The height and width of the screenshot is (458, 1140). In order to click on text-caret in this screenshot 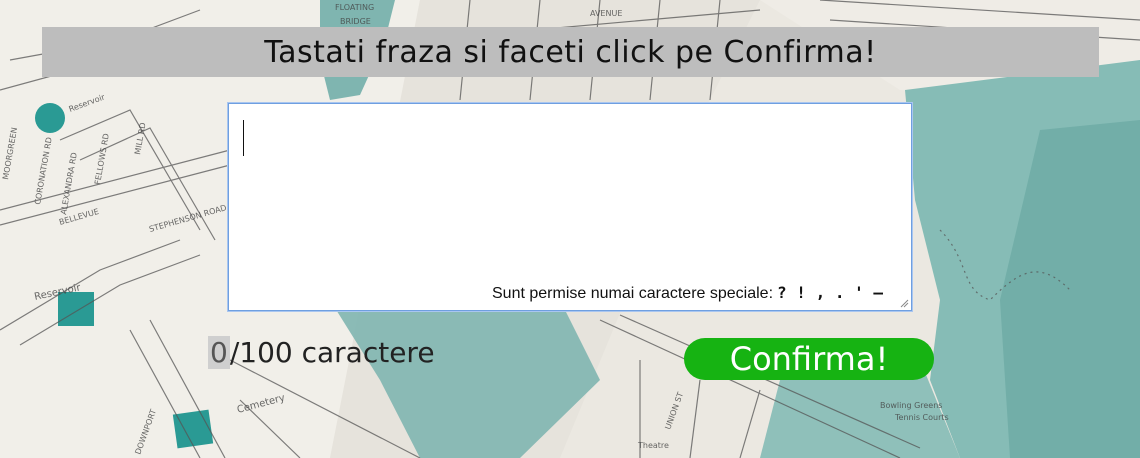, I will do `click(243, 138)`.